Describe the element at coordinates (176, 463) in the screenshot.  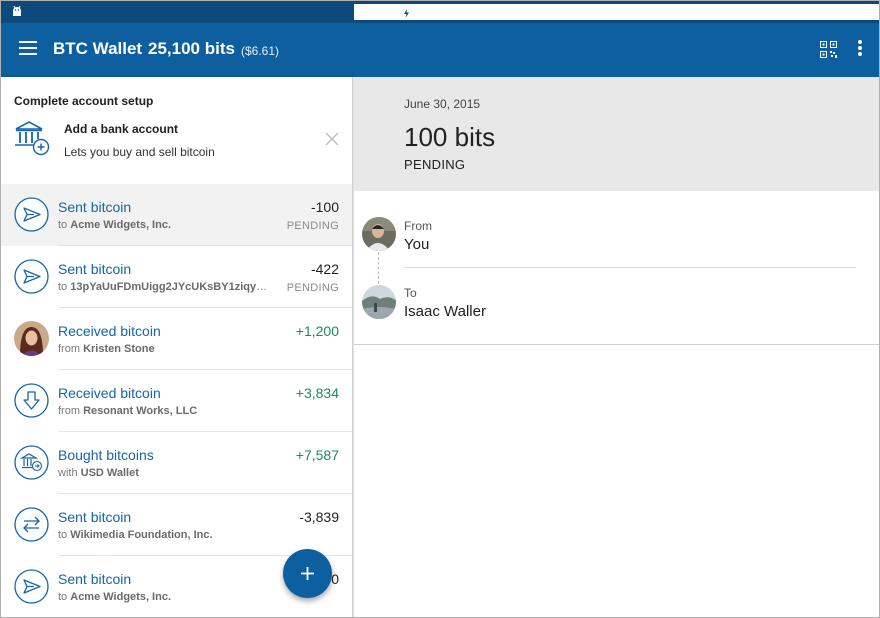
I see `transaction-row: Bought bitcoins with USD Wallet +7,587` at that location.